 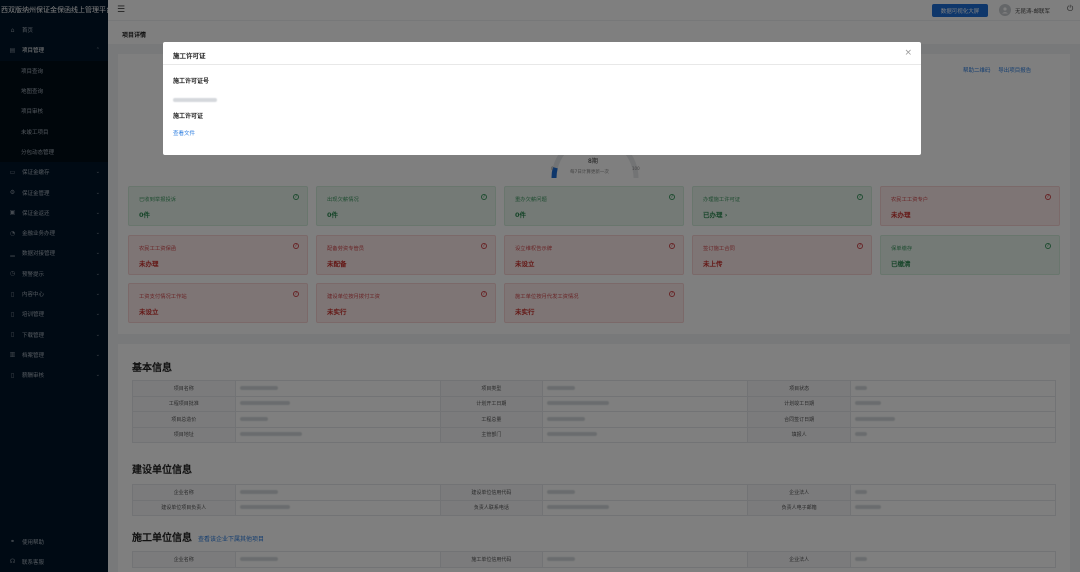 What do you see at coordinates (184, 133) in the screenshot?
I see `view-file-link: 查看文件` at bounding box center [184, 133].